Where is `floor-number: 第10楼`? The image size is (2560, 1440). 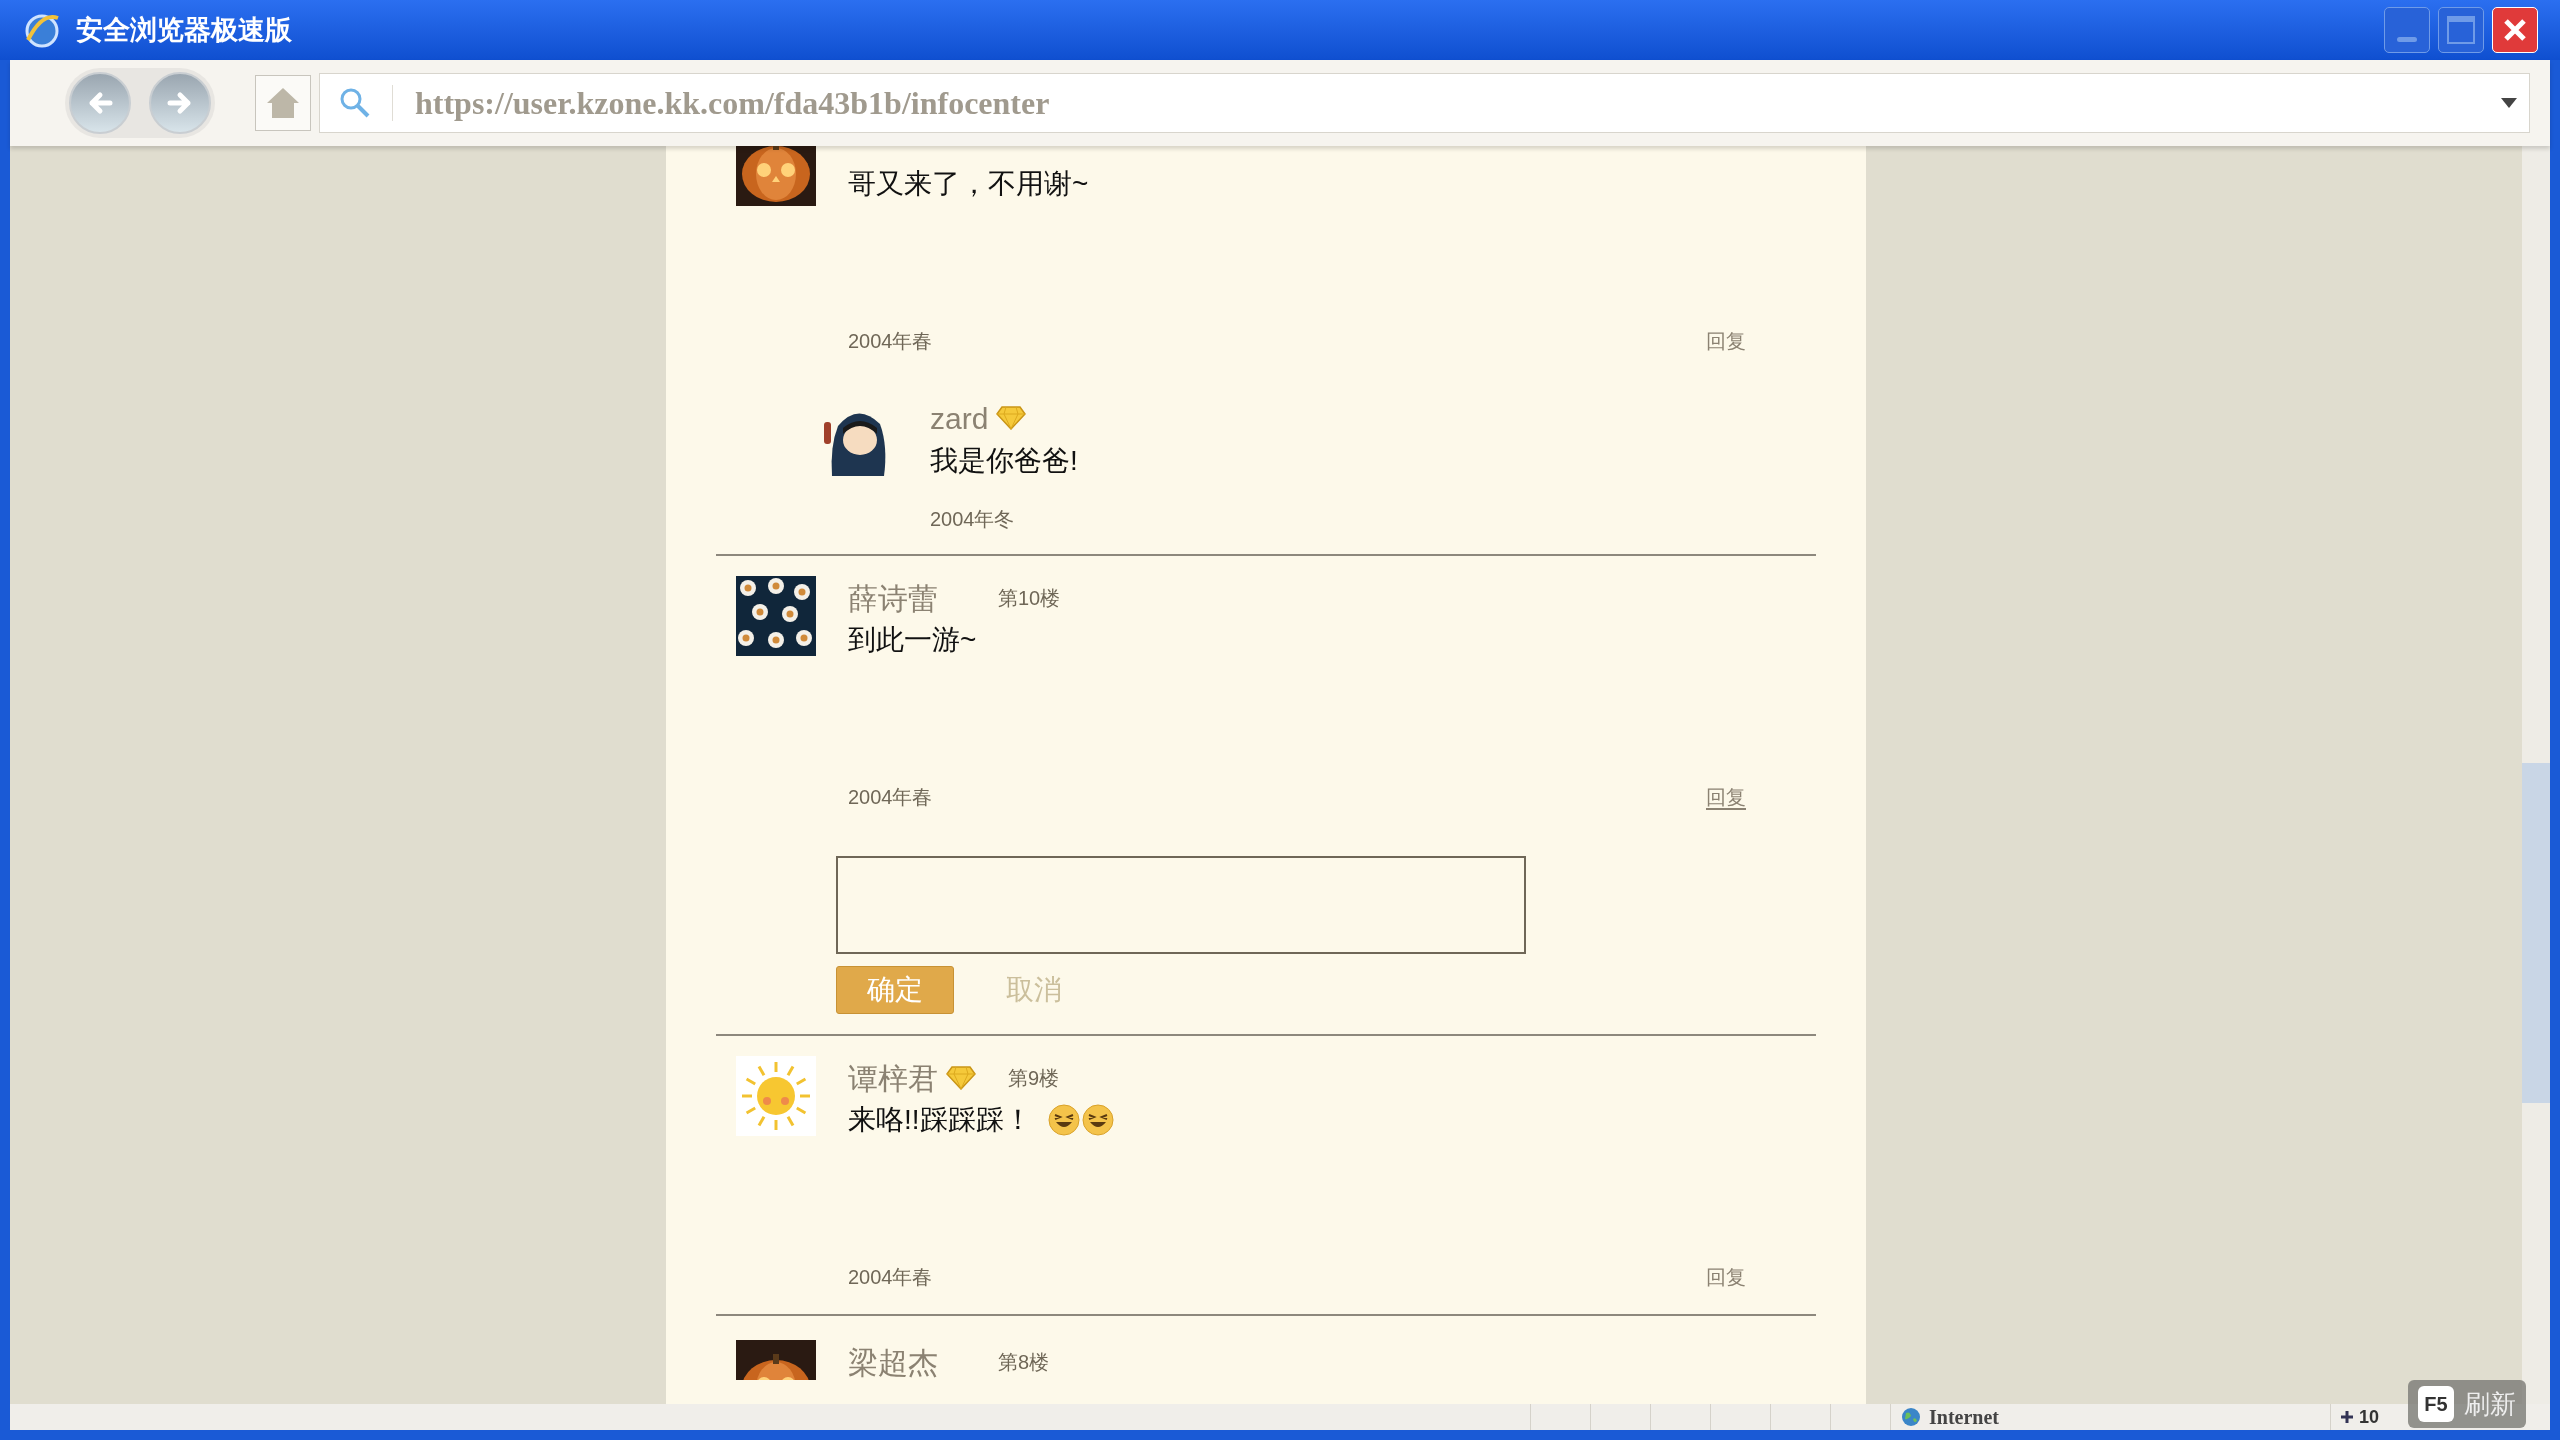 floor-number: 第10楼 is located at coordinates (1029, 598).